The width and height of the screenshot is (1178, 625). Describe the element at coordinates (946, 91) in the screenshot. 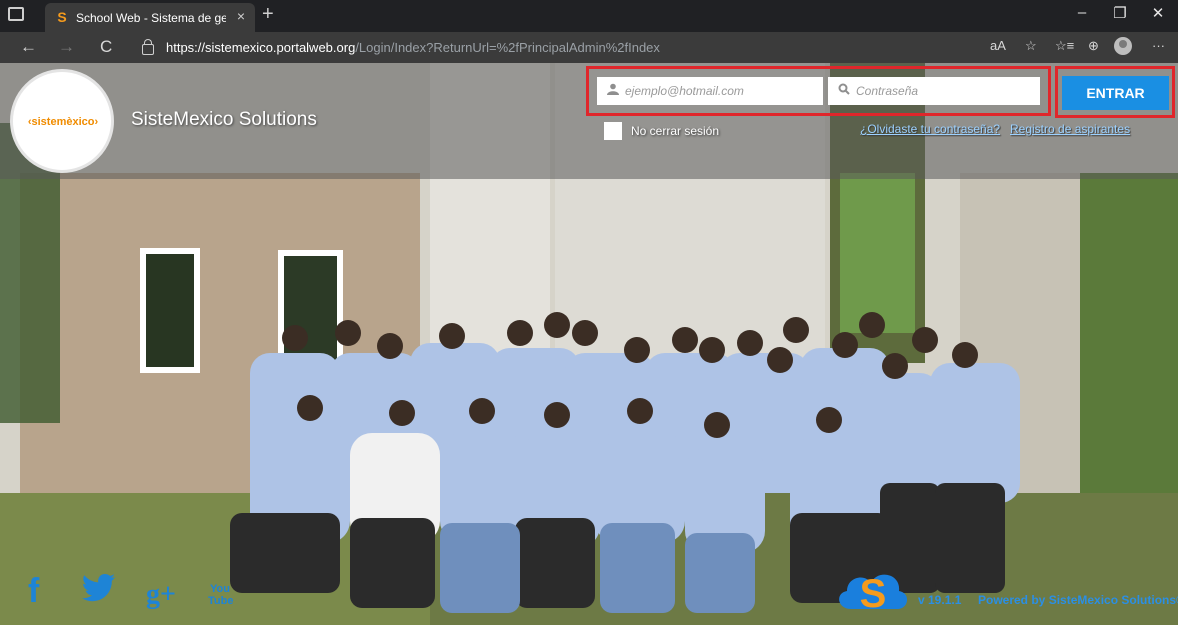

I see `password-input` at that location.